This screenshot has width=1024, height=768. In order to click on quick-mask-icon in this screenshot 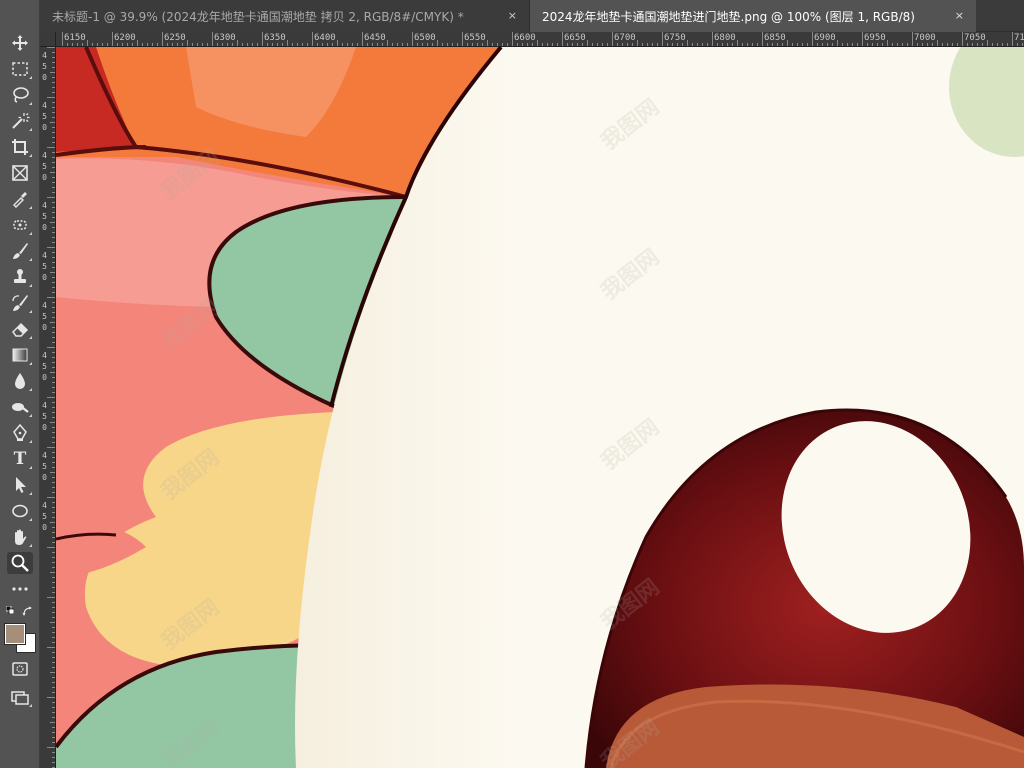, I will do `click(20, 669)`.